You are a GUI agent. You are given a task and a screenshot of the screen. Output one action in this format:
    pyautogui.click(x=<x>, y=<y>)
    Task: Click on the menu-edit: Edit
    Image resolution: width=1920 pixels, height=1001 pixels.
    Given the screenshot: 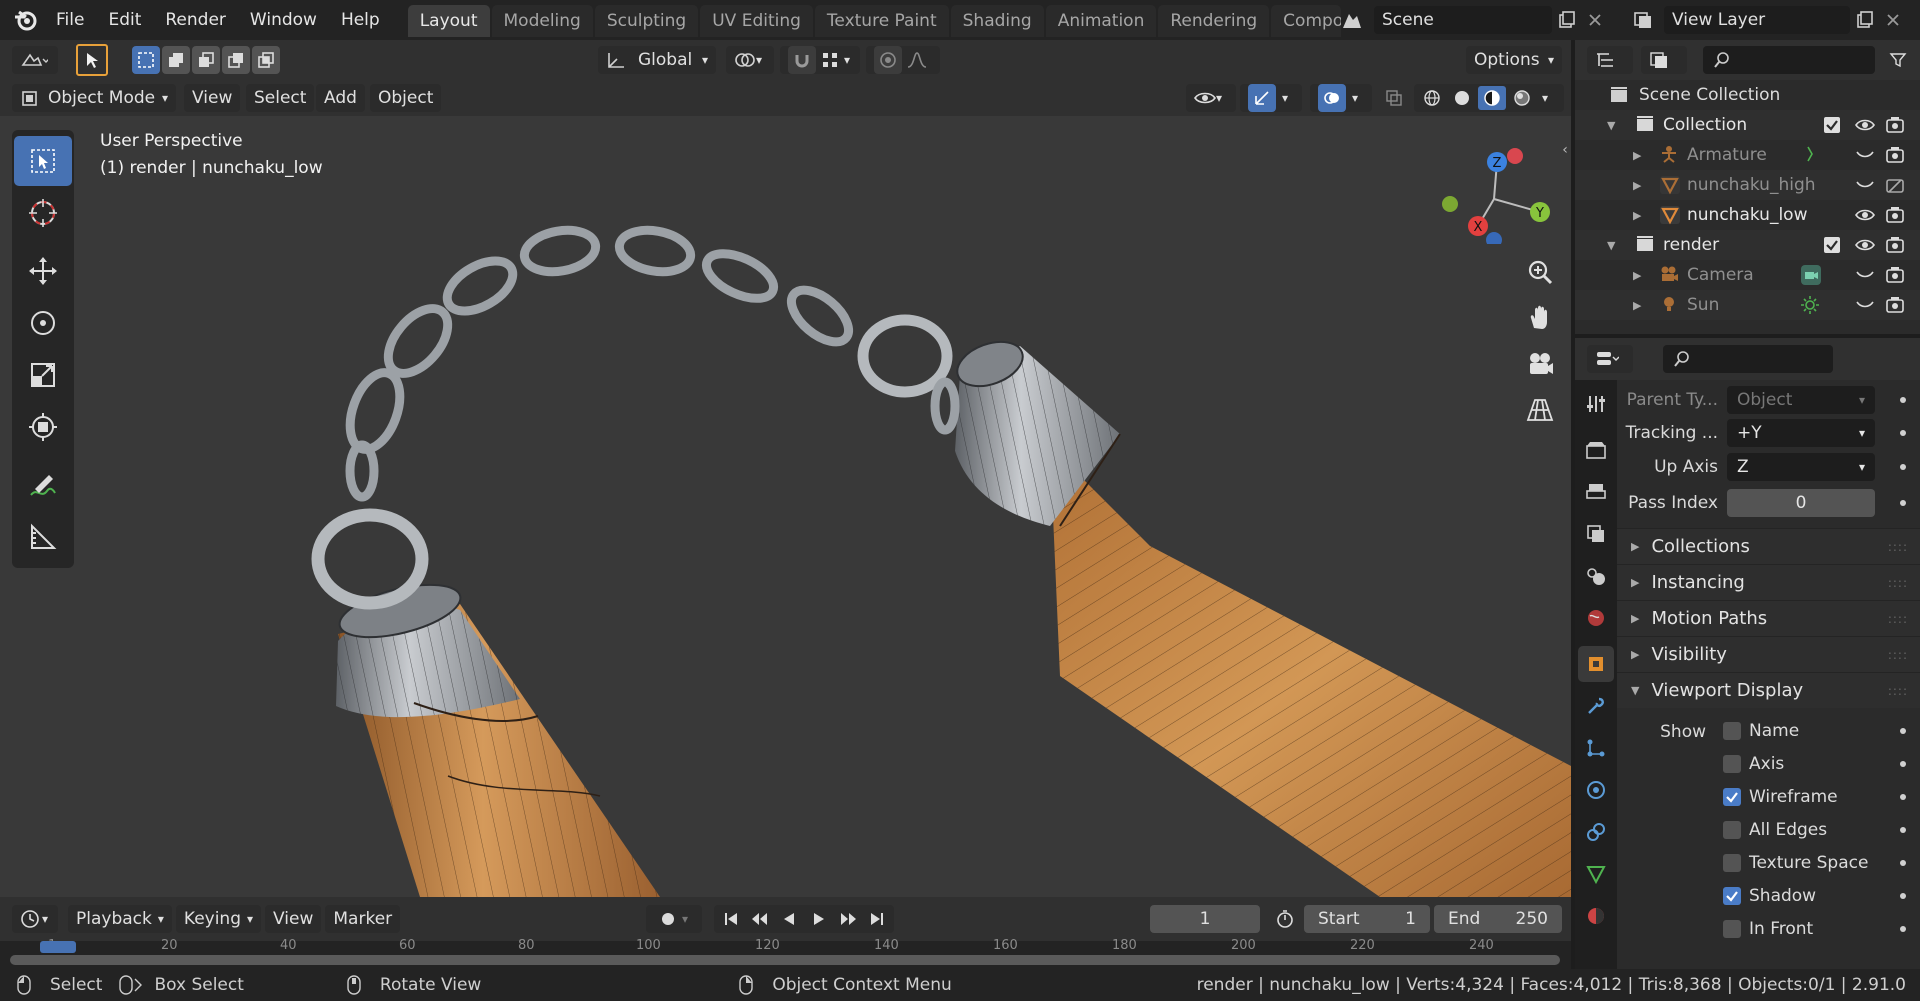 What is the action you would take?
    pyautogui.click(x=124, y=20)
    